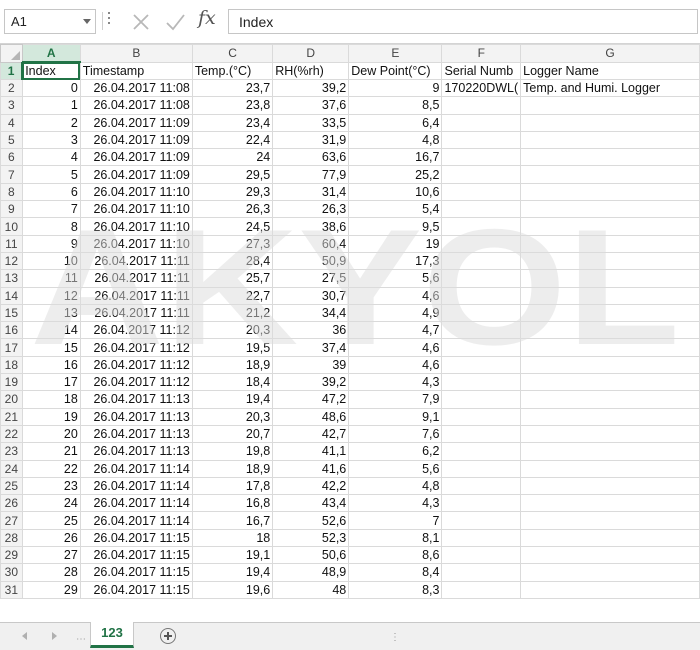 The width and height of the screenshot is (700, 650). What do you see at coordinates (11, 295) in the screenshot?
I see `row-header: 14` at bounding box center [11, 295].